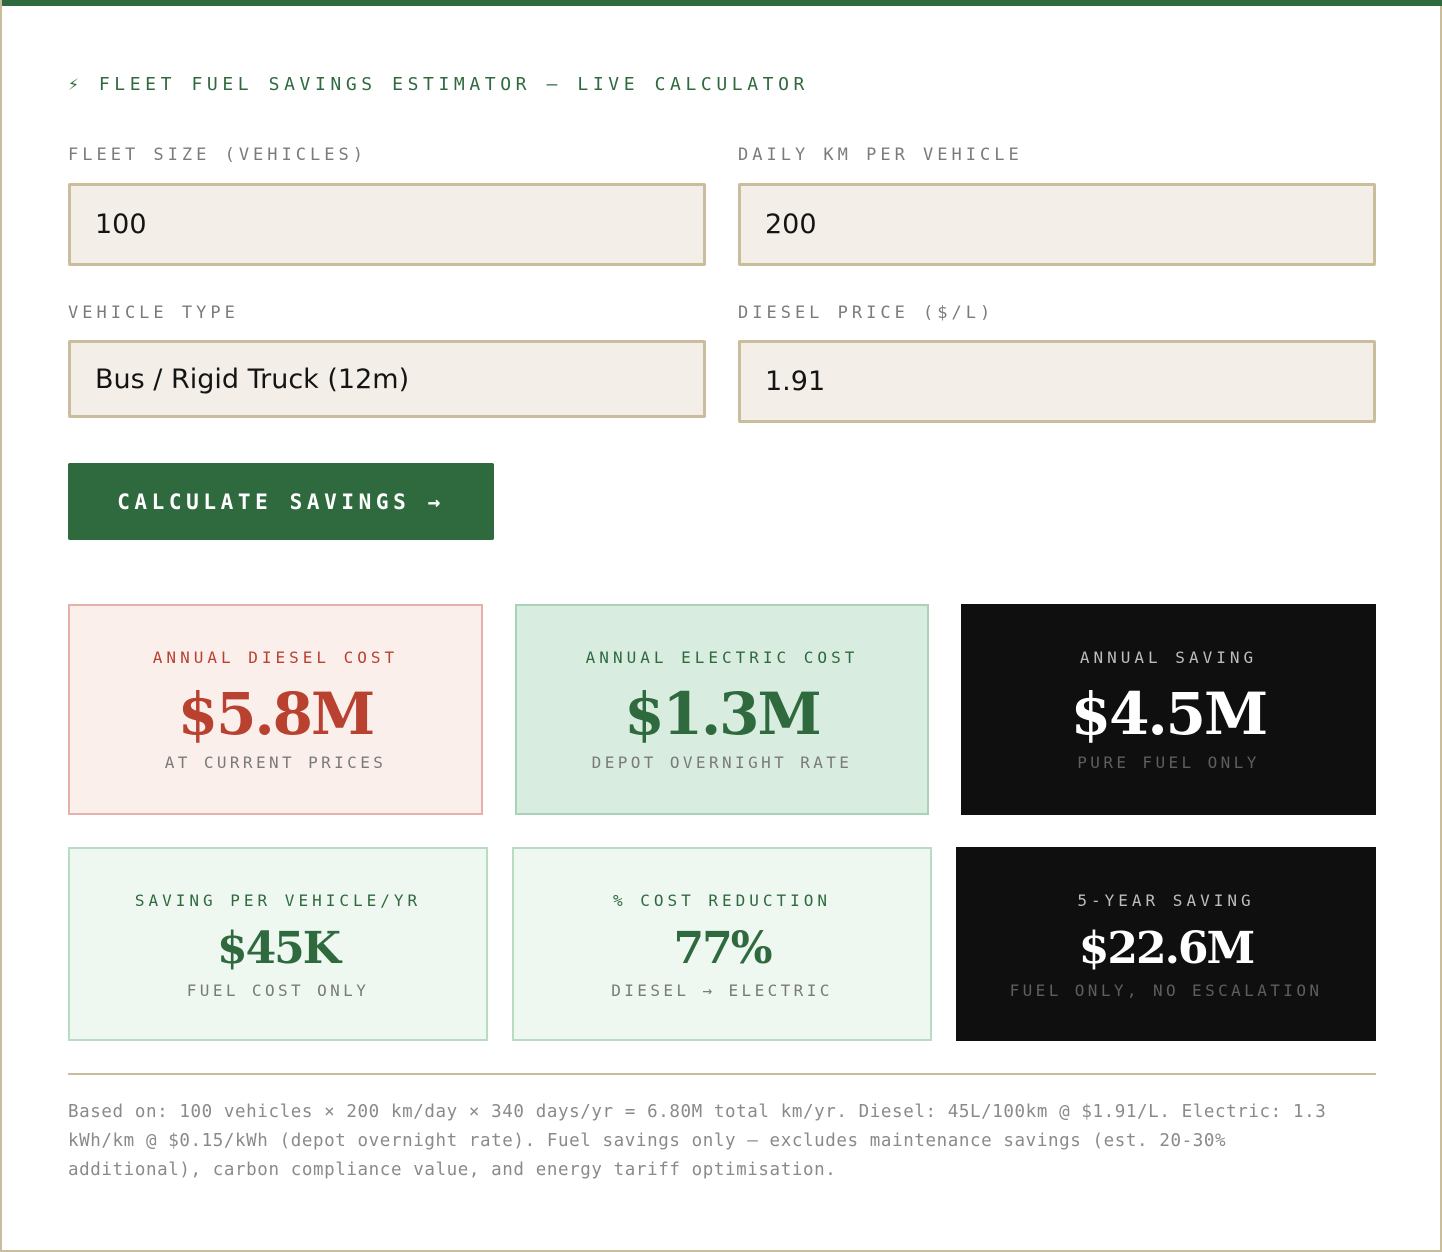  I want to click on vehicle-type-select: Bus / Rigid Truck (12m), so click(387, 379).